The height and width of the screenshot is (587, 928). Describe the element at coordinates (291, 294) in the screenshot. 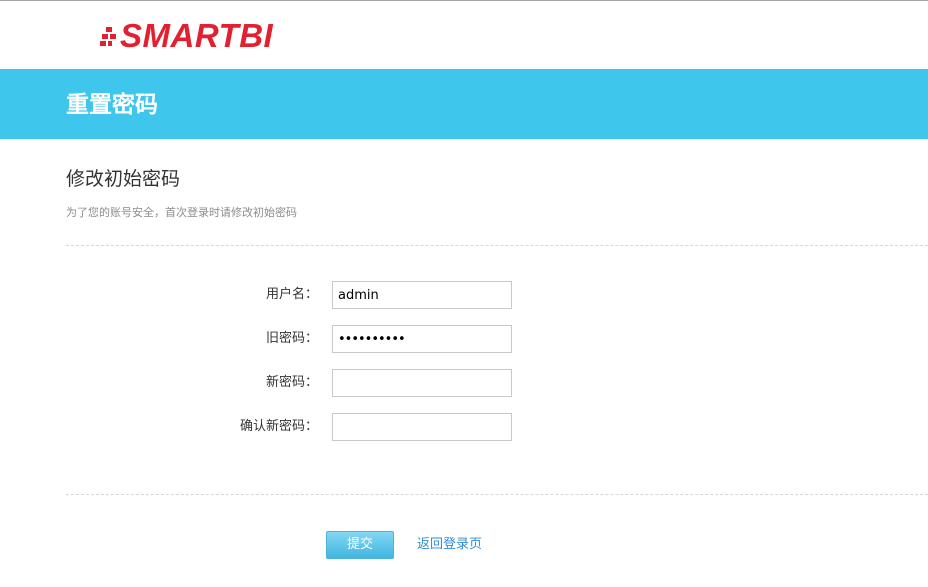

I see `username-label: 用户名：` at that location.